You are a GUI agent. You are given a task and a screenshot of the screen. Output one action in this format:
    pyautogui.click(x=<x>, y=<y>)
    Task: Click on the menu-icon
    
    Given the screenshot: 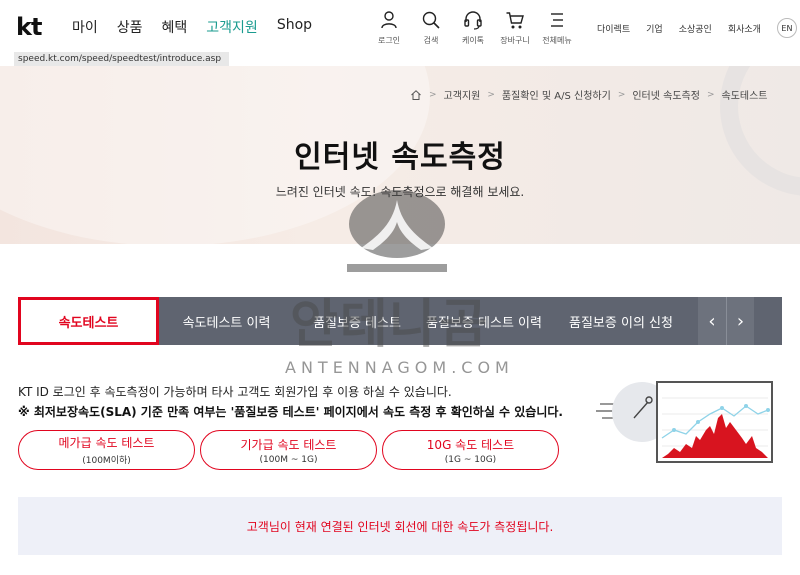 What is the action you would take?
    pyautogui.click(x=557, y=20)
    